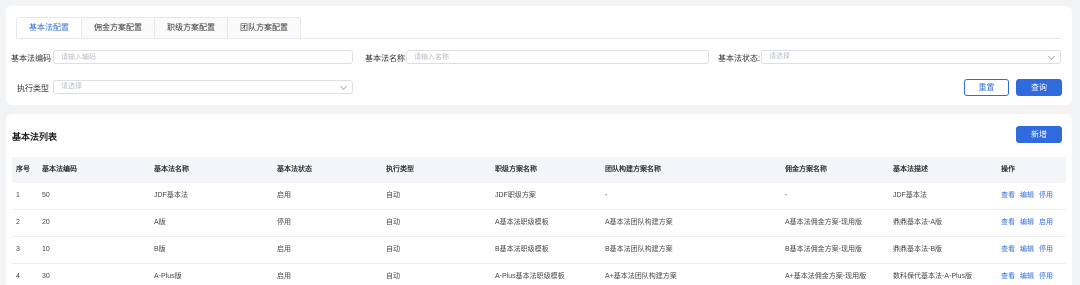  What do you see at coordinates (641, 276) in the screenshot?
I see `cell-team: A+基本法团队构建方案` at bounding box center [641, 276].